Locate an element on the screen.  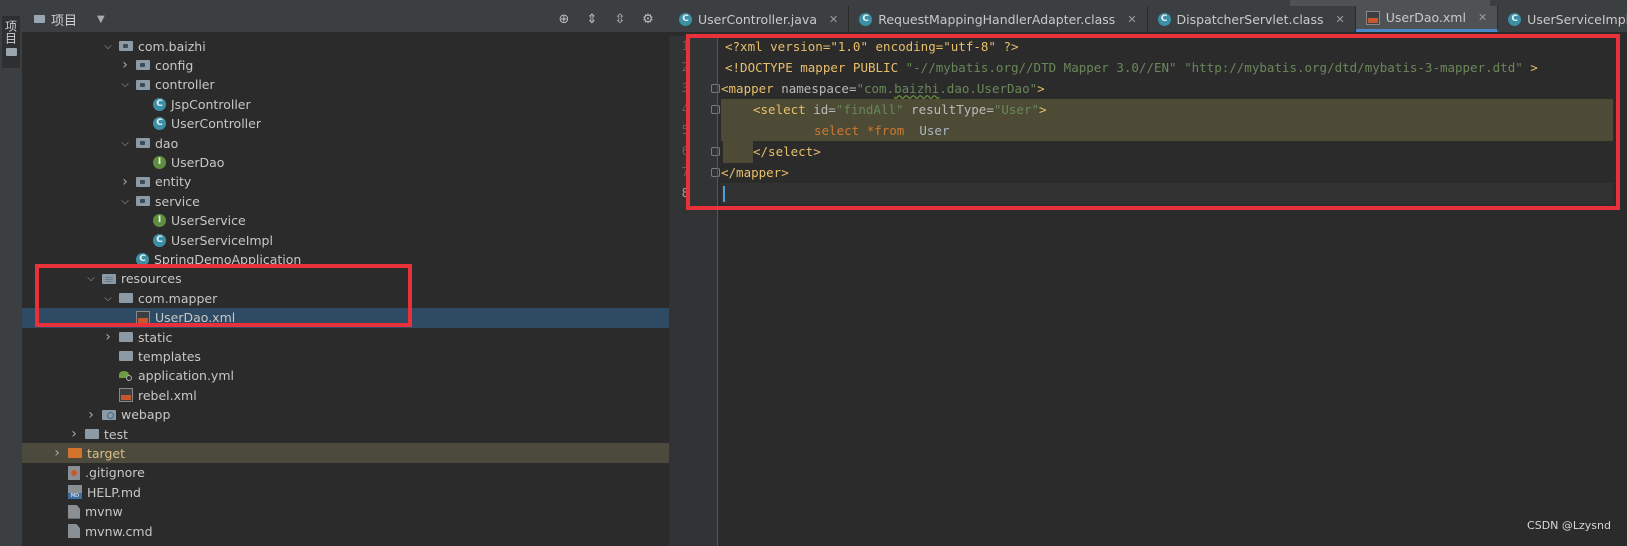
tree-item: C UserController is located at coordinates (352, 124).